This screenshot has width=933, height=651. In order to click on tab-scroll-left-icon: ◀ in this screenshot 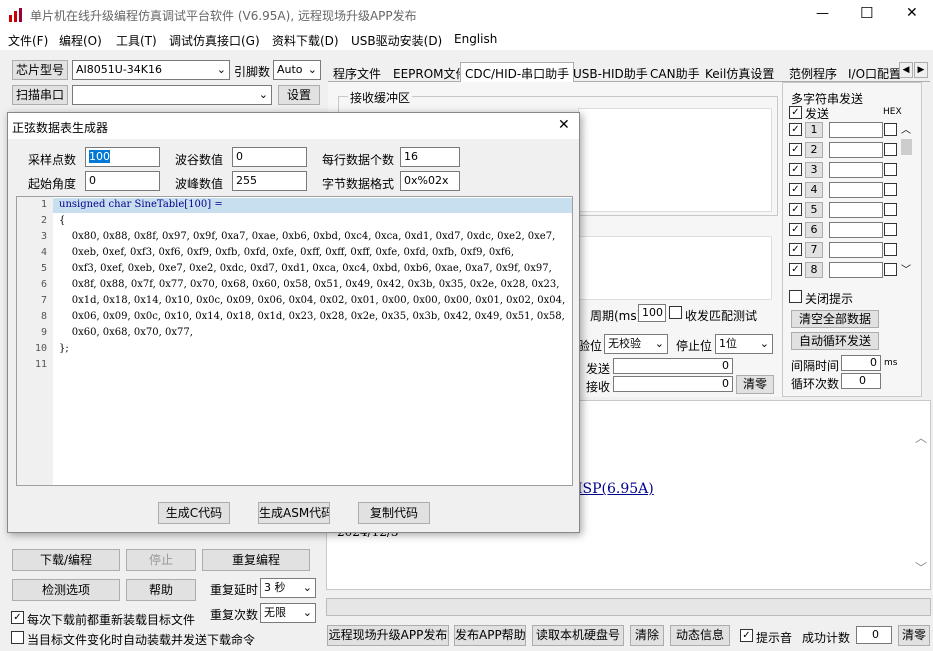, I will do `click(906, 70)`.